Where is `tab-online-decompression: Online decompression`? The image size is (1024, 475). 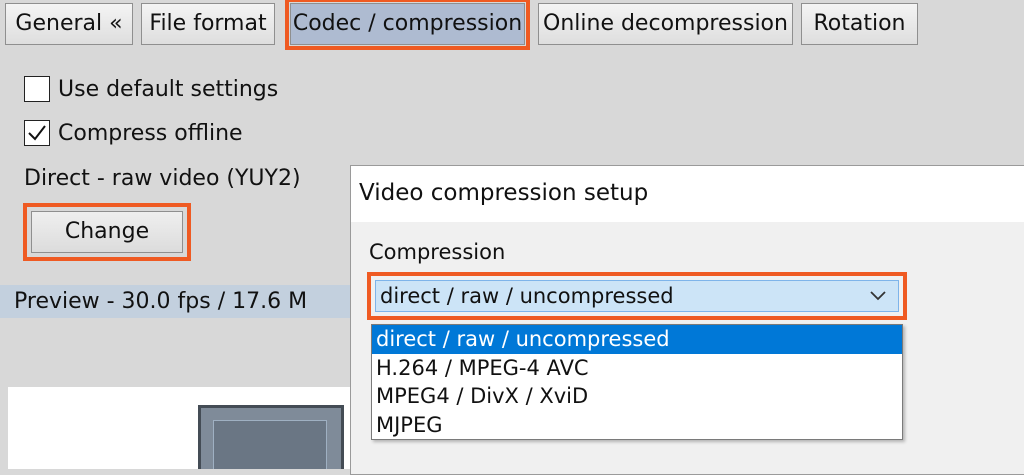
tab-online-decompression: Online decompression is located at coordinates (665, 24).